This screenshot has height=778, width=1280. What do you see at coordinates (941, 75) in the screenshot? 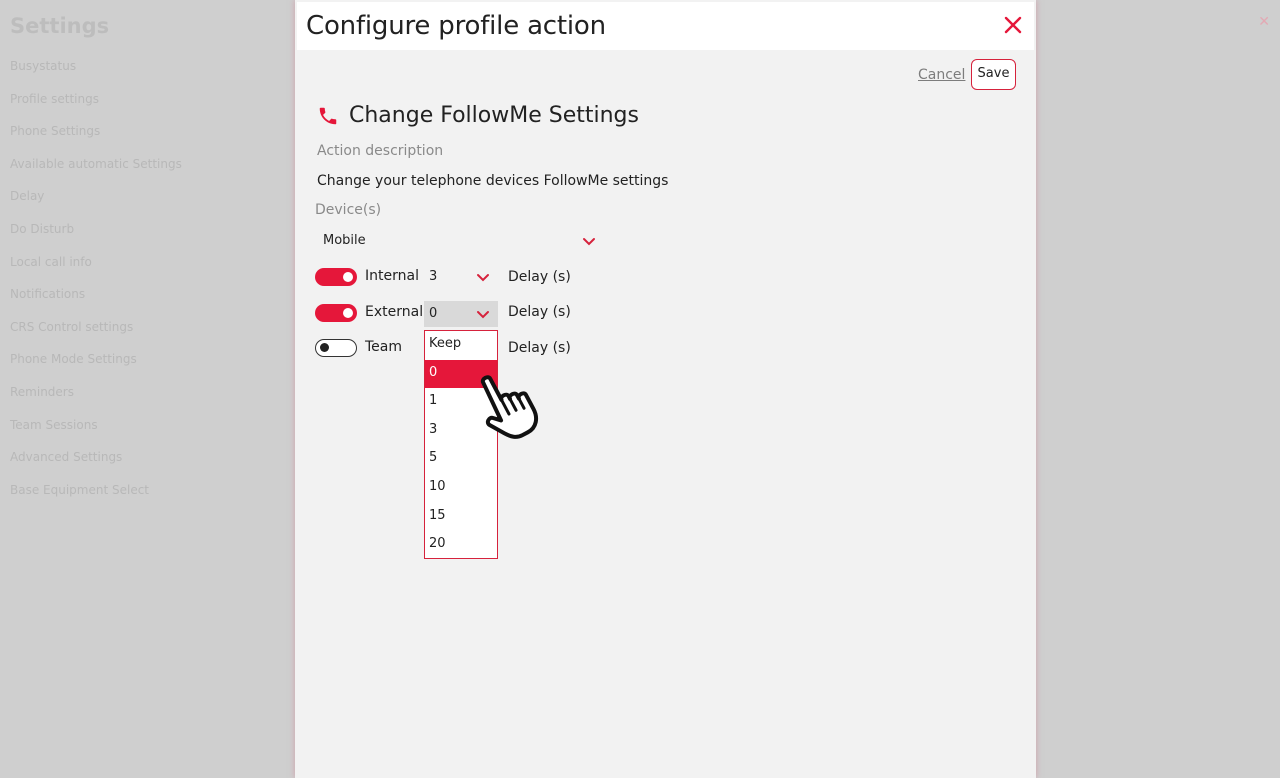
I see `cancel-button: Cancel` at bounding box center [941, 75].